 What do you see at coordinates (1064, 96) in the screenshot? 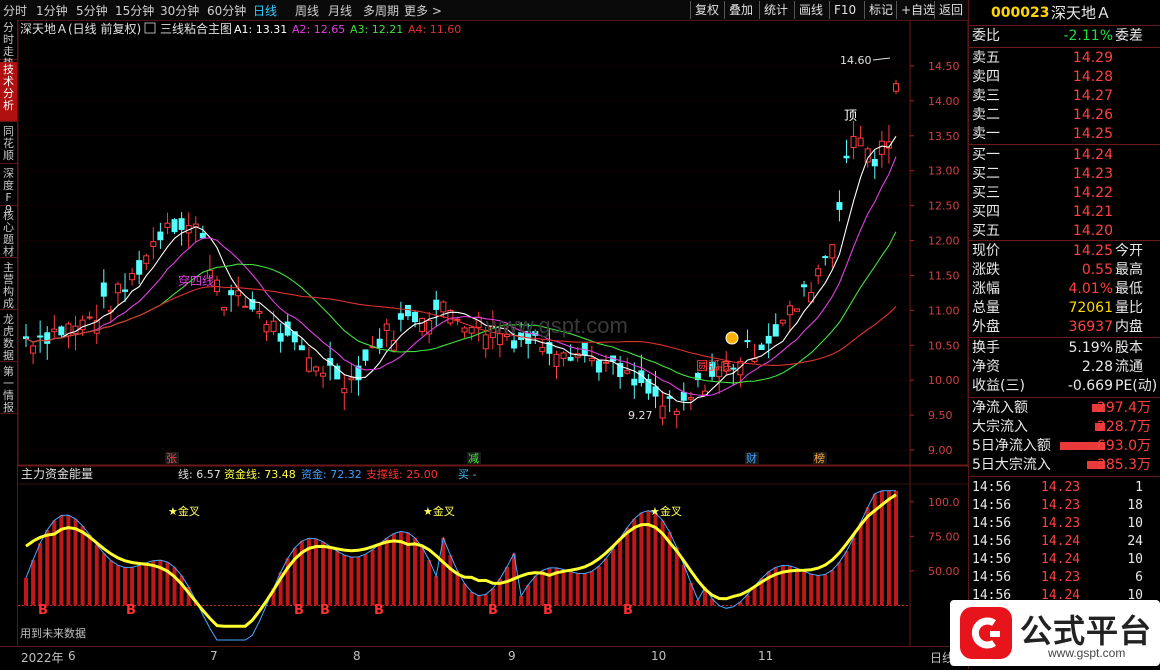
I see `ask-row: 卖三14.27` at bounding box center [1064, 96].